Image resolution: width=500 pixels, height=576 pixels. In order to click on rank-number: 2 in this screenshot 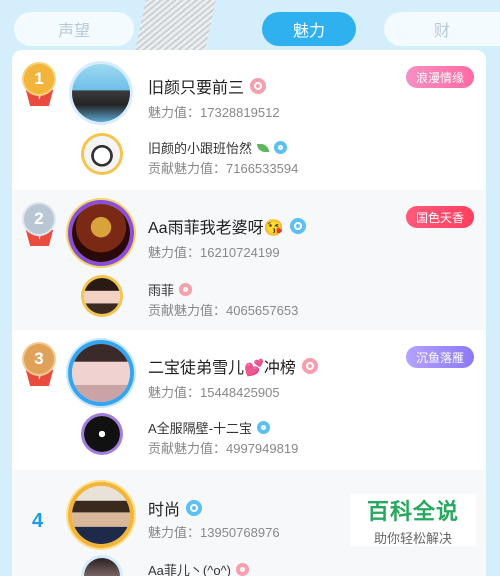, I will do `click(39, 219)`.